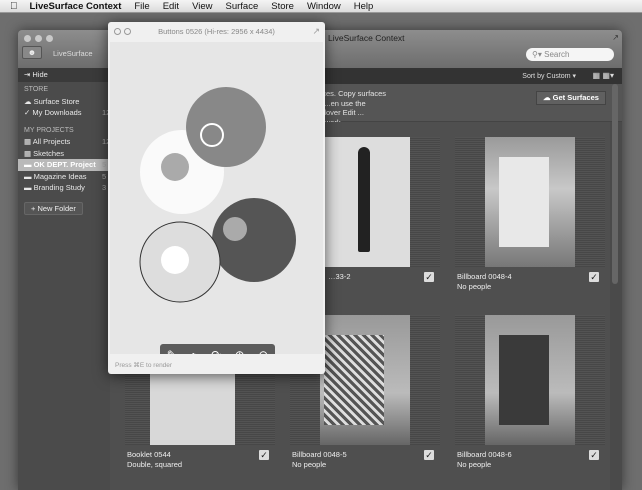 Image resolution: width=642 pixels, height=490 pixels. I want to click on card-title: Billboard 0048-6, so click(484, 454).